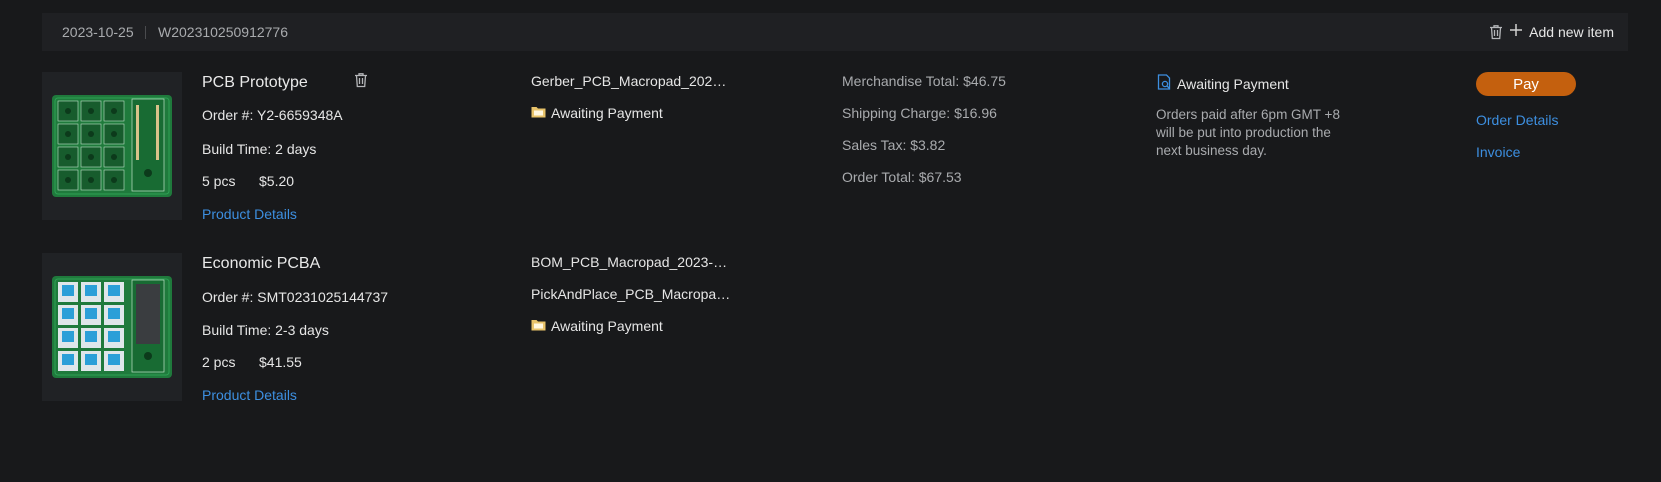 This screenshot has width=1661, height=482. I want to click on order-number-line: Order #: Y2-6659348A, so click(272, 115).